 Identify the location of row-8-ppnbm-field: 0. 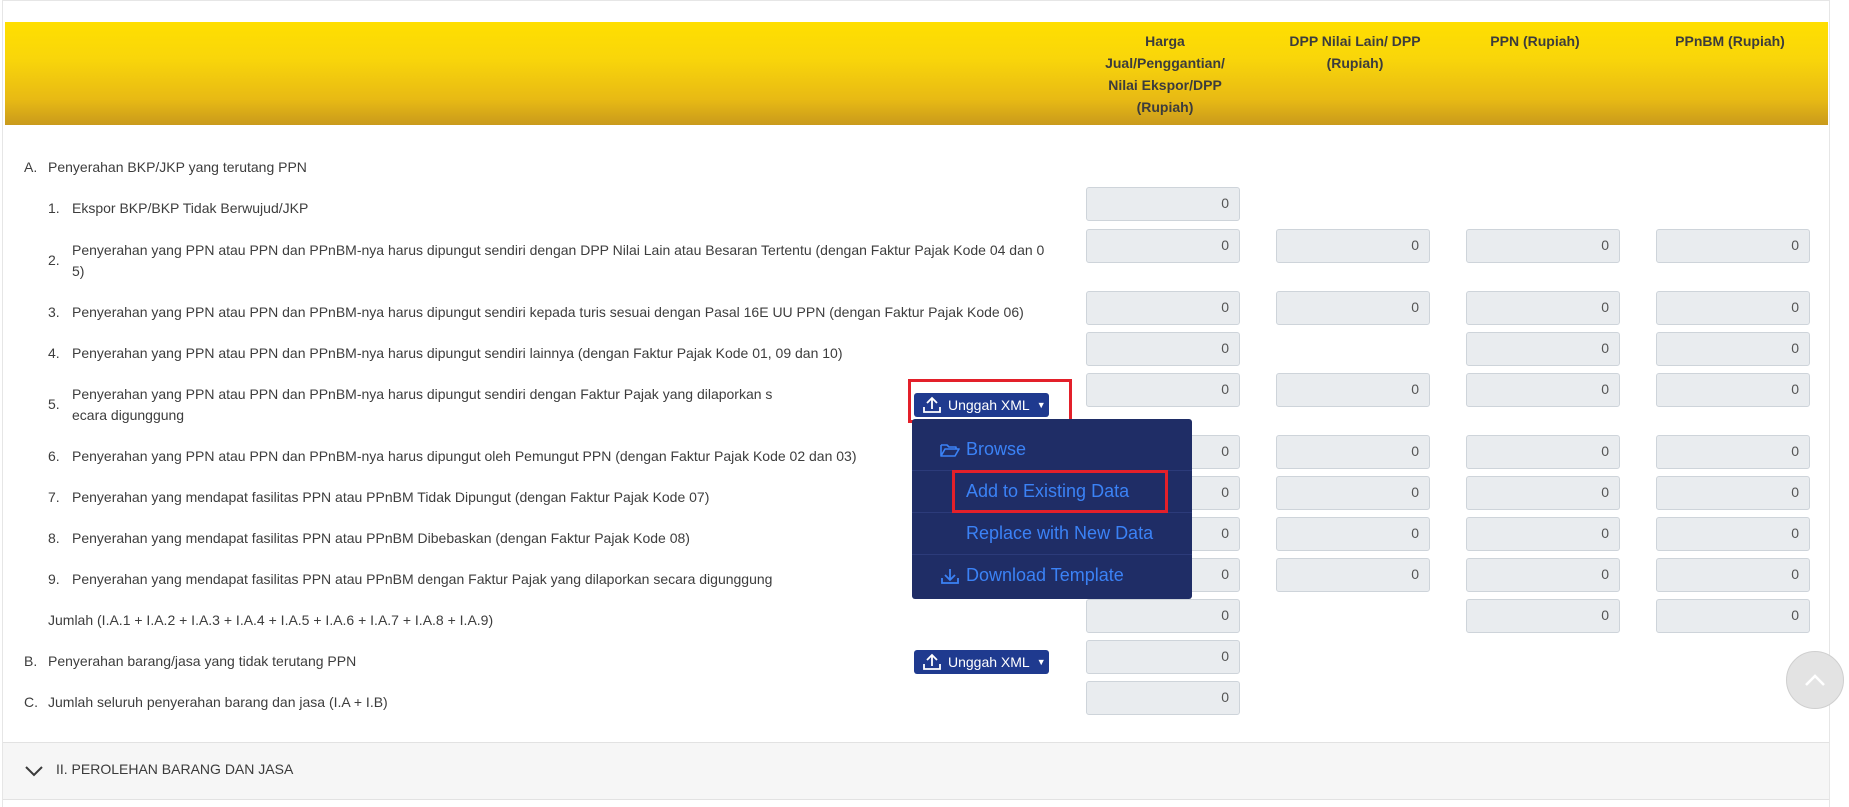
(1733, 534).